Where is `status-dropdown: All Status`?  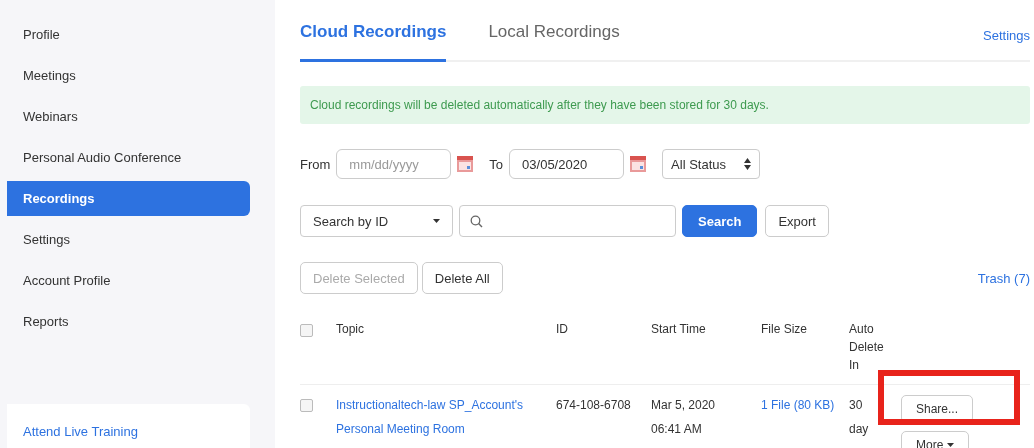 status-dropdown: All Status is located at coordinates (711, 164).